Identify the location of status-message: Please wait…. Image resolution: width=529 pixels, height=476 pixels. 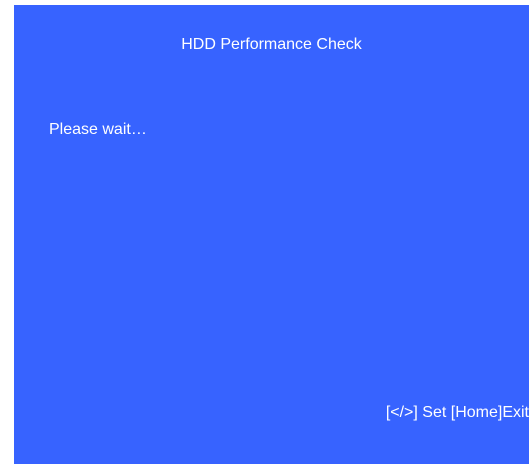
(98, 129).